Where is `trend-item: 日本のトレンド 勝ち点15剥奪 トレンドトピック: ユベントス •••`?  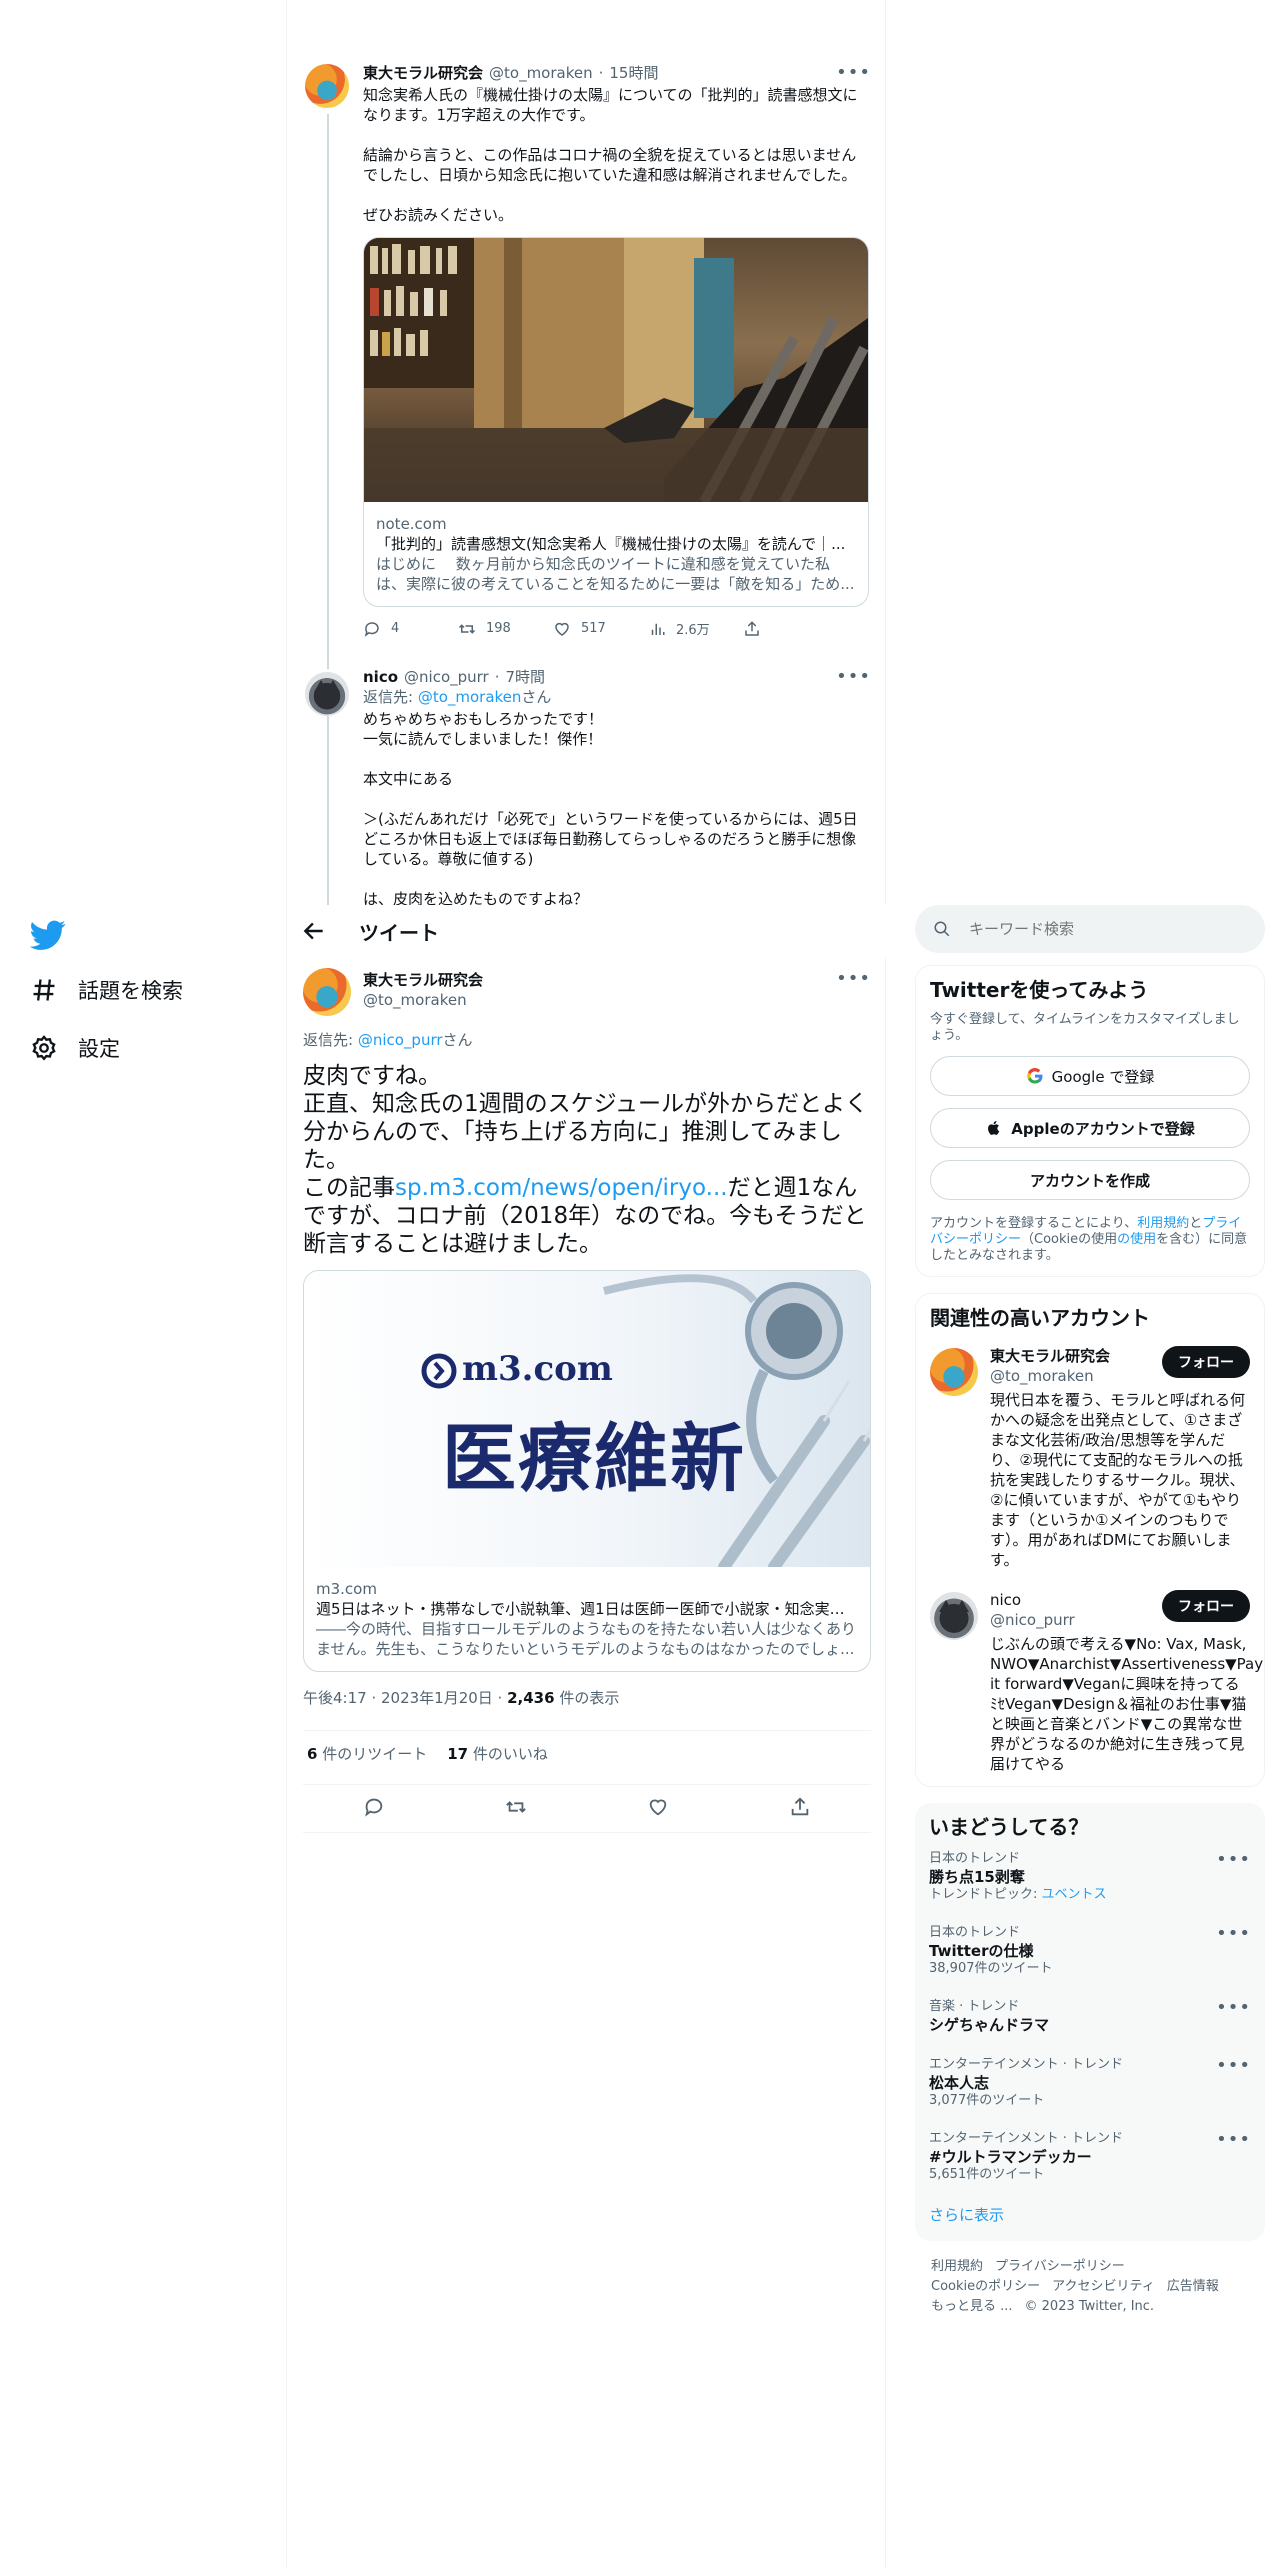
trend-item: 日本のトレンド 勝ち点15剥奪 トレンドトピック: ユベントス ••• is located at coordinates (1090, 1876).